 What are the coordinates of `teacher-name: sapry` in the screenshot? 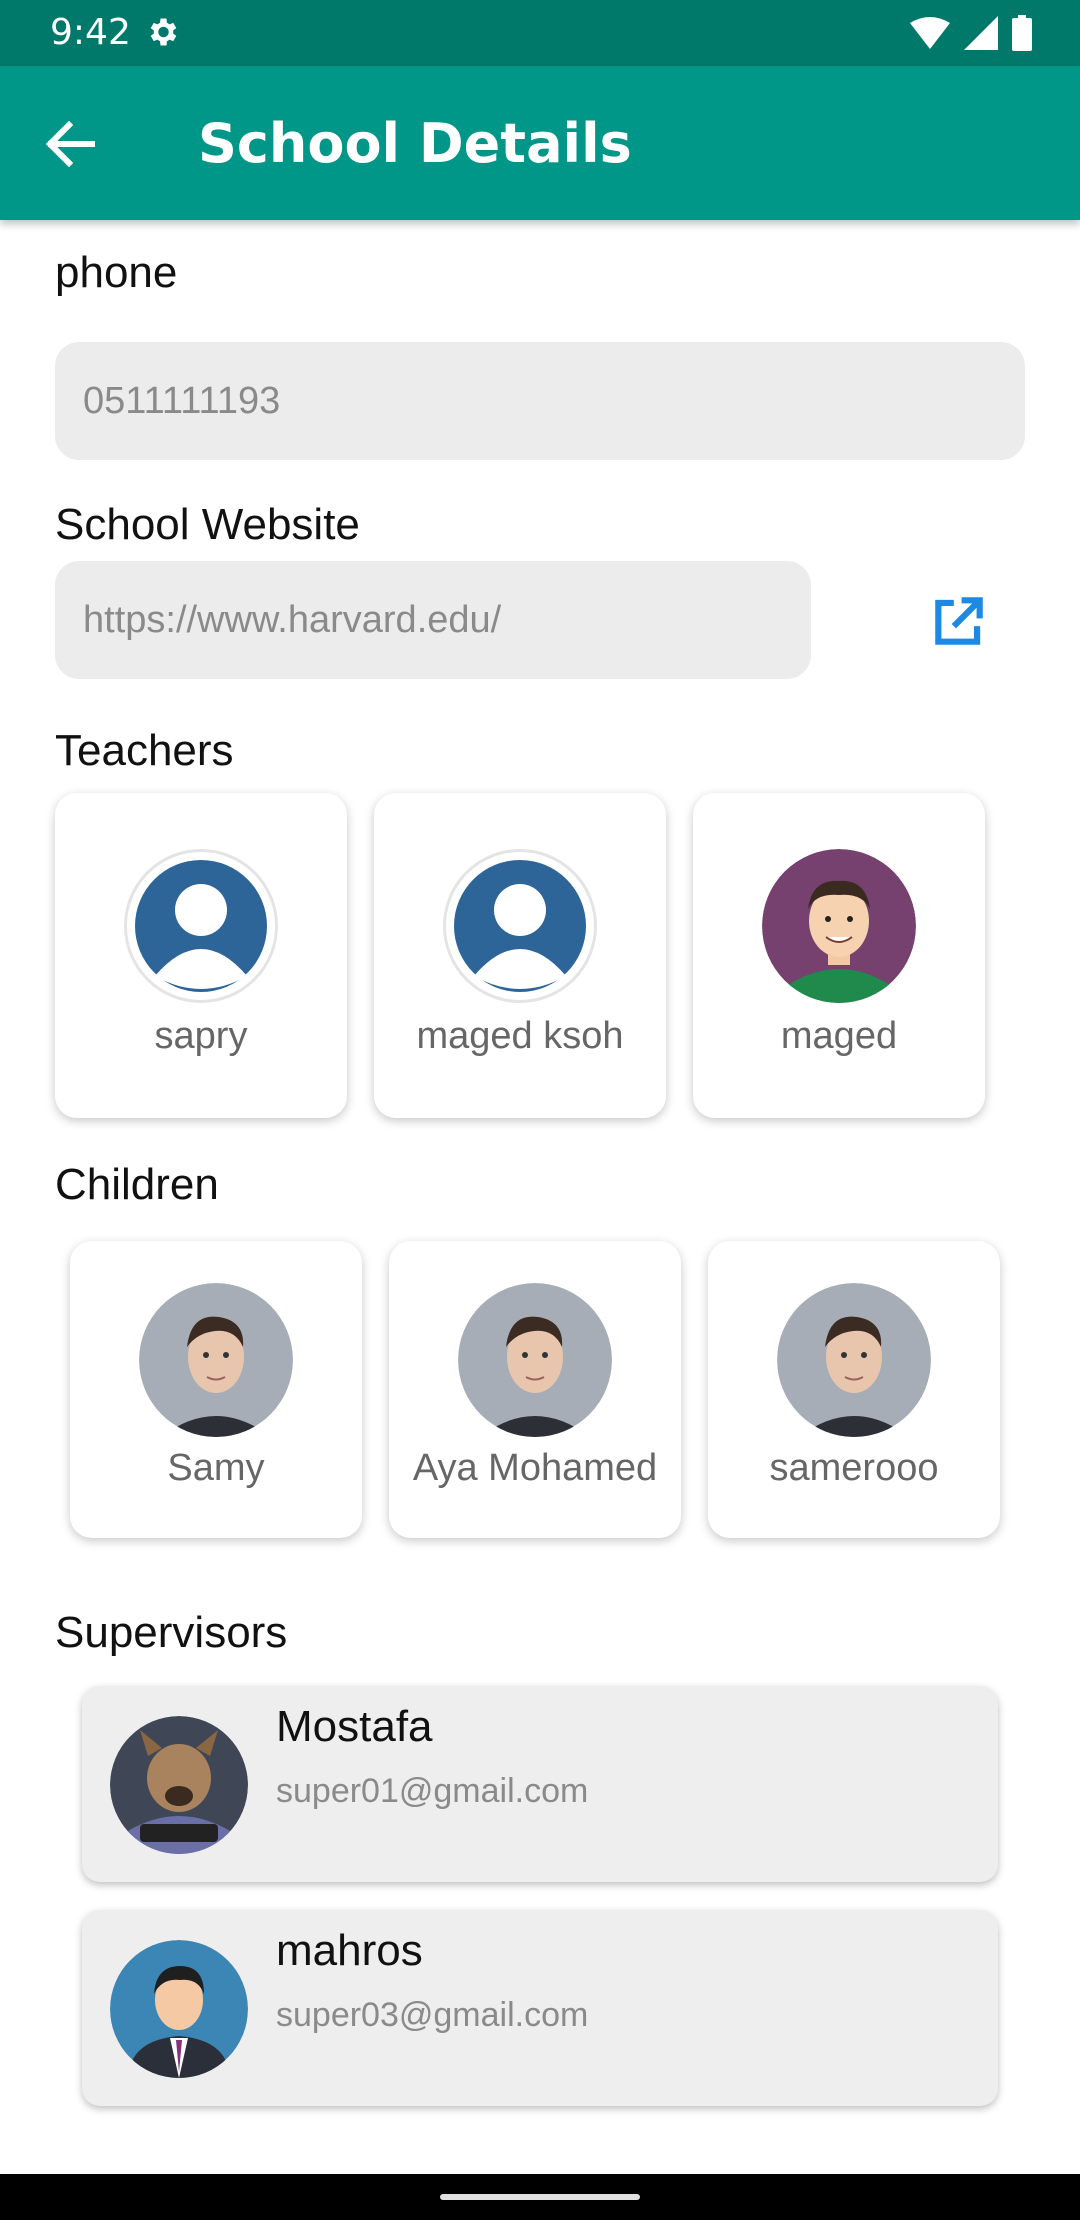 It's located at (201, 1036).